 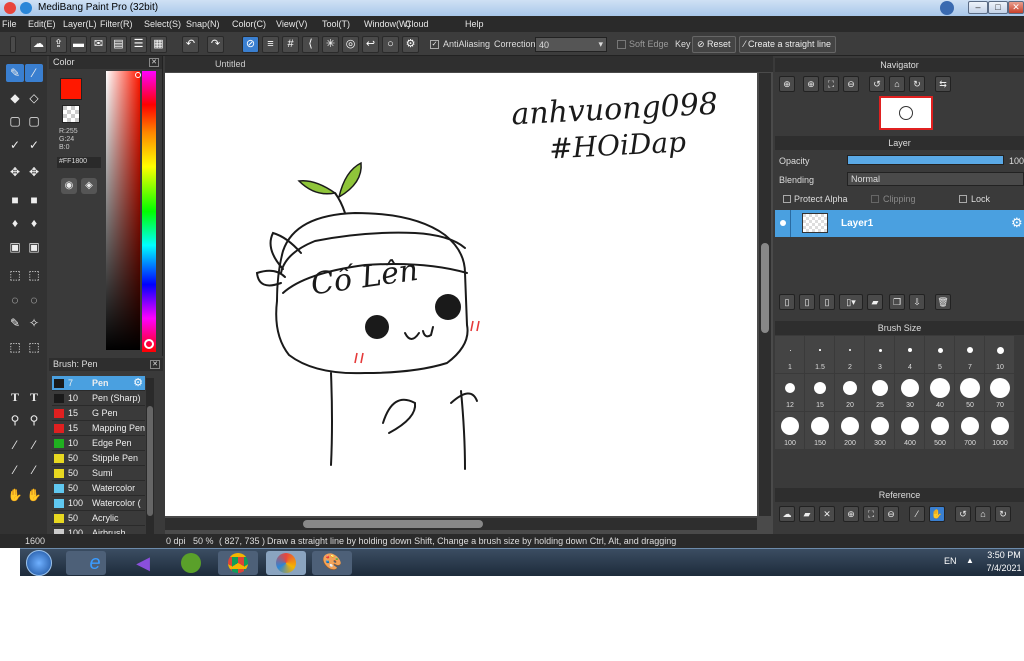 What do you see at coordinates (879, 354) in the screenshot?
I see `brush-size-cell: 3` at bounding box center [879, 354].